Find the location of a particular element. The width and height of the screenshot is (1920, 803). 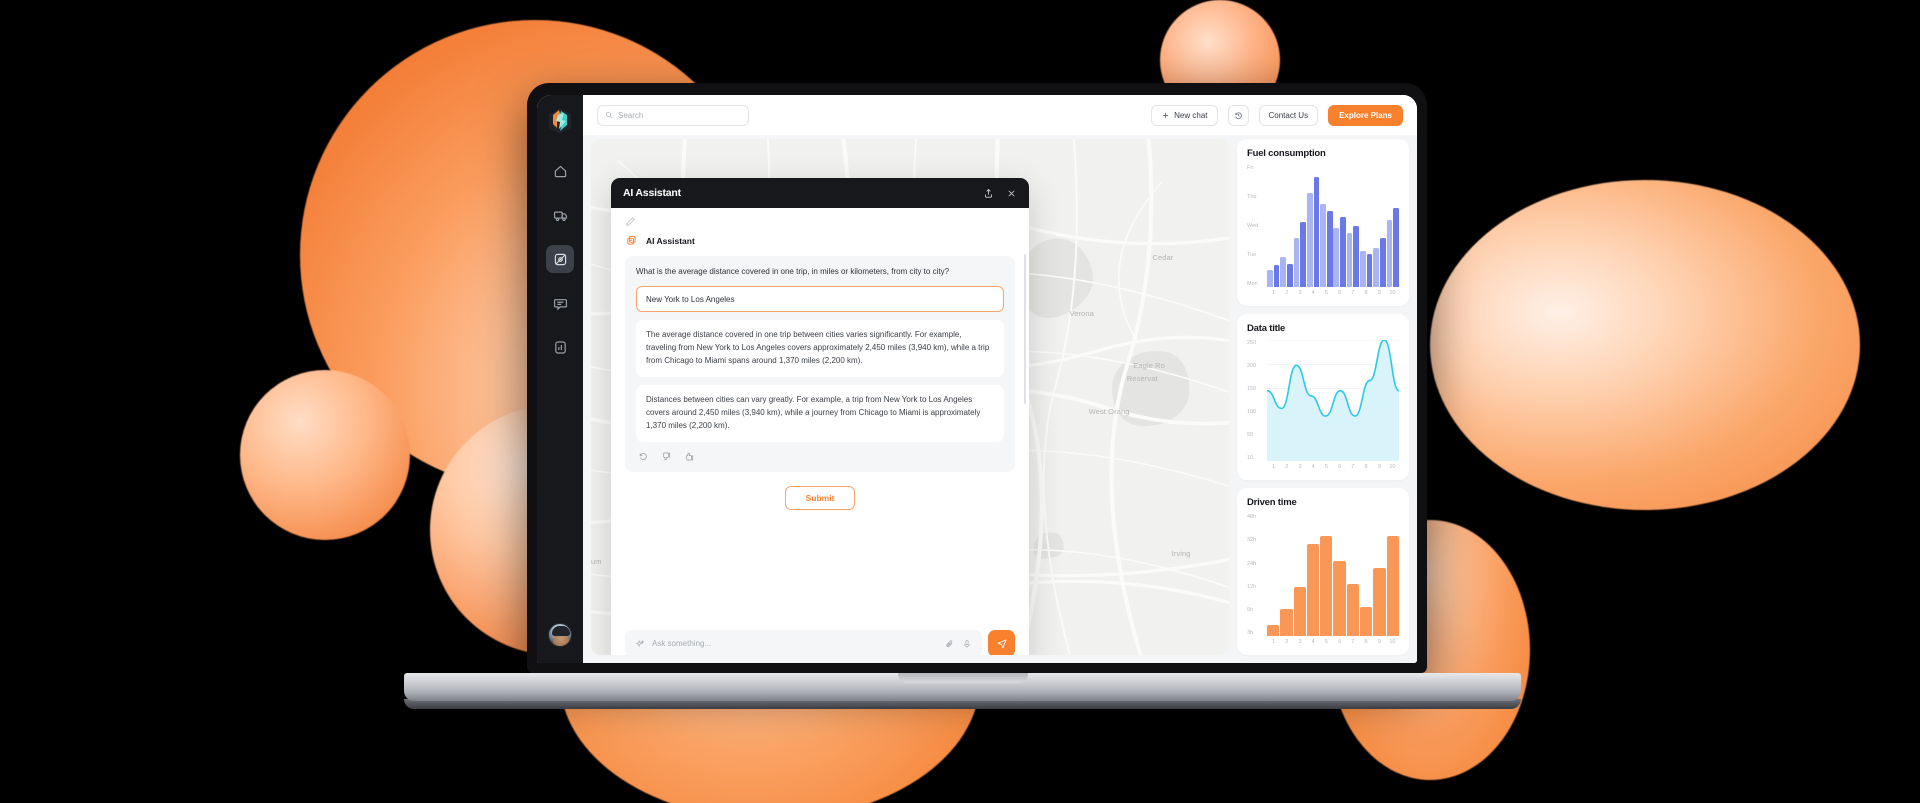

new-chat-button: New chat is located at coordinates (1184, 115).